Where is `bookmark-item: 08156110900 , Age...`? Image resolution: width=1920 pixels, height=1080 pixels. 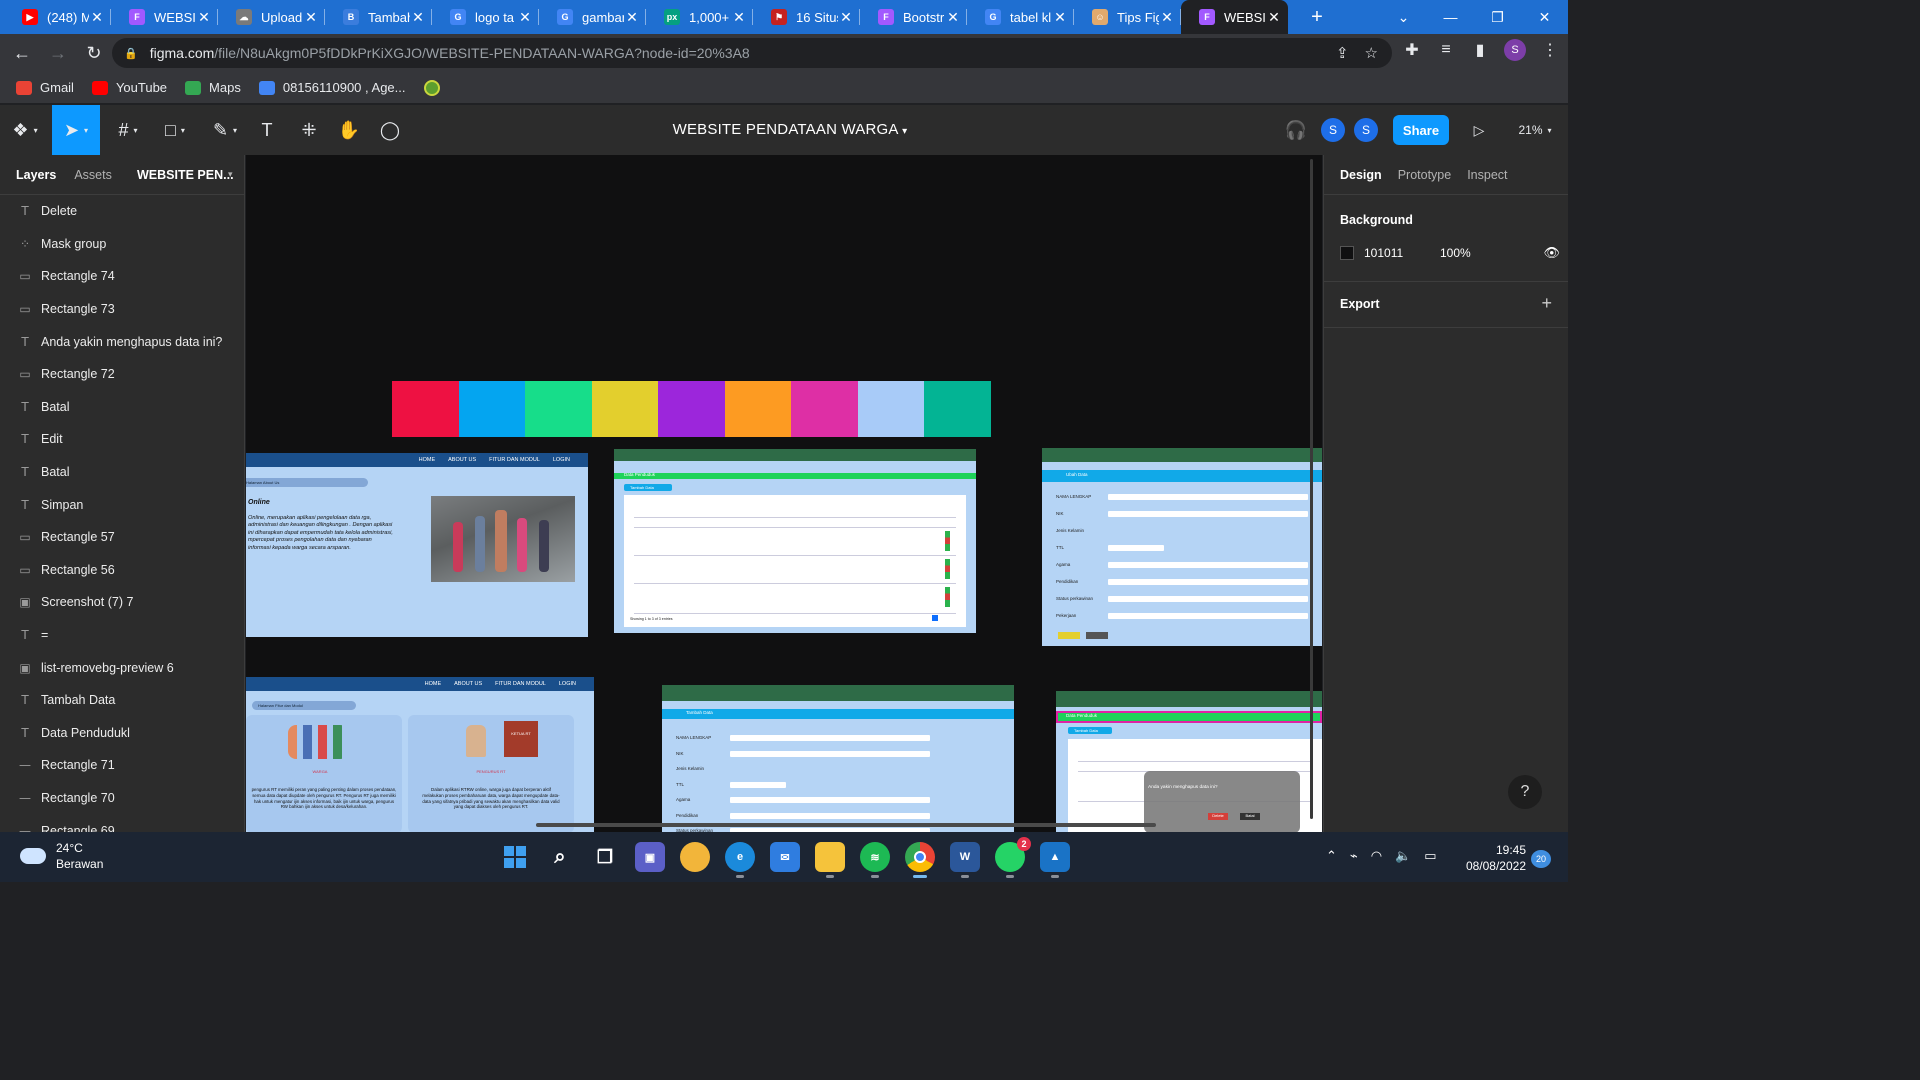 bookmark-item: 08156110900 , Age... is located at coordinates (332, 87).